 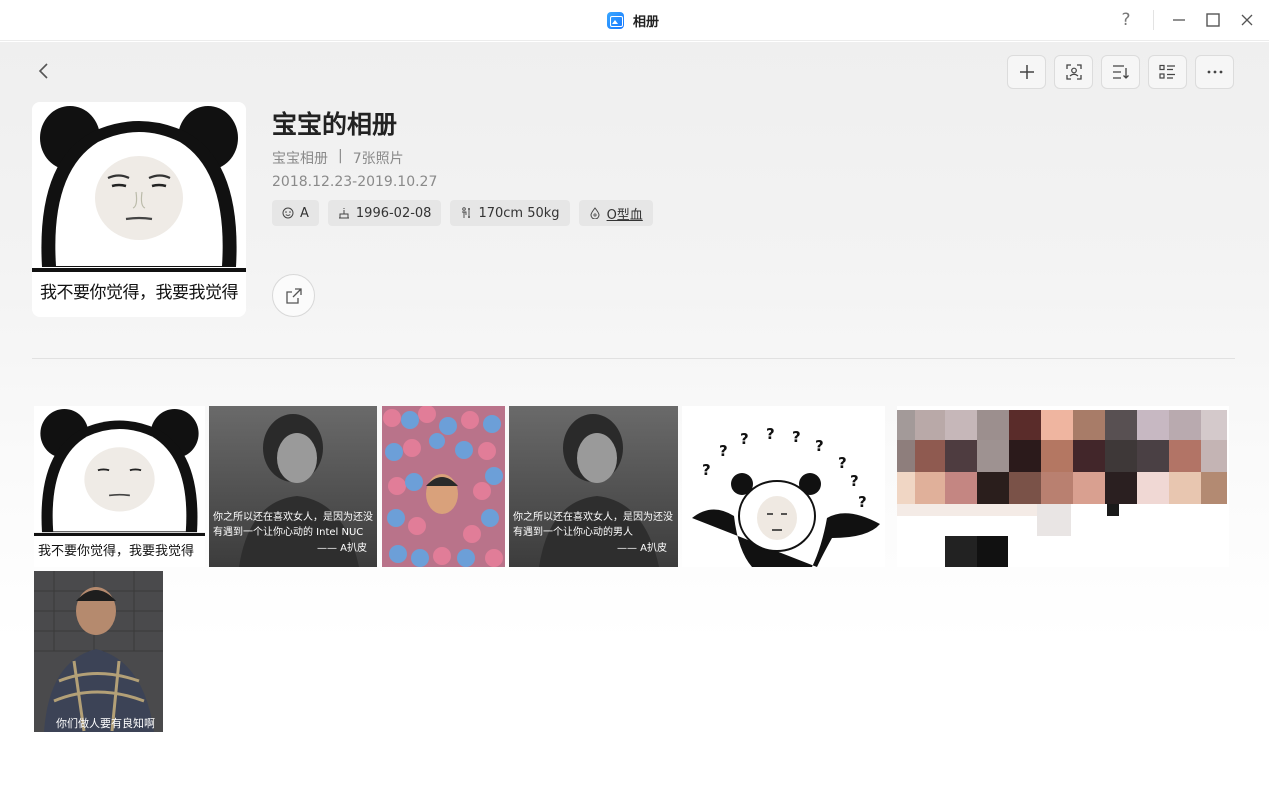 What do you see at coordinates (300, 159) in the screenshot?
I see `album-type: 宝宝相册` at bounding box center [300, 159].